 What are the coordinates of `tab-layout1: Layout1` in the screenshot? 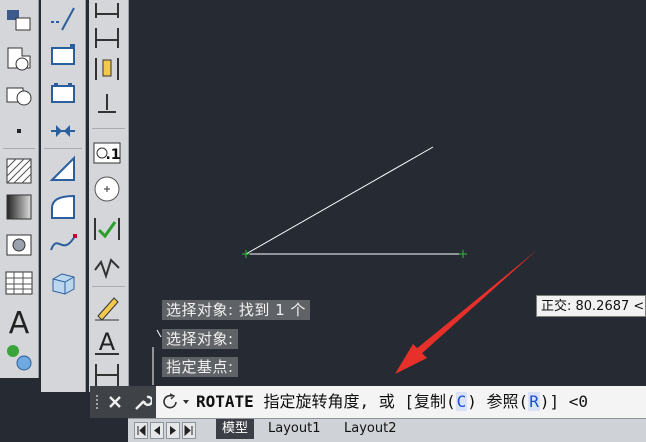 It's located at (294, 429).